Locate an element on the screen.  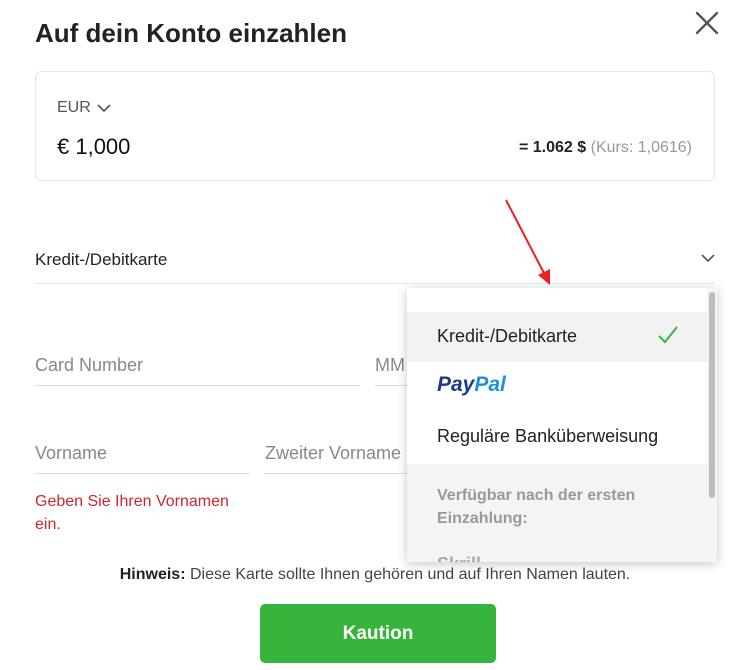
paypal-logo-pay: Pay is located at coordinates (456, 384).